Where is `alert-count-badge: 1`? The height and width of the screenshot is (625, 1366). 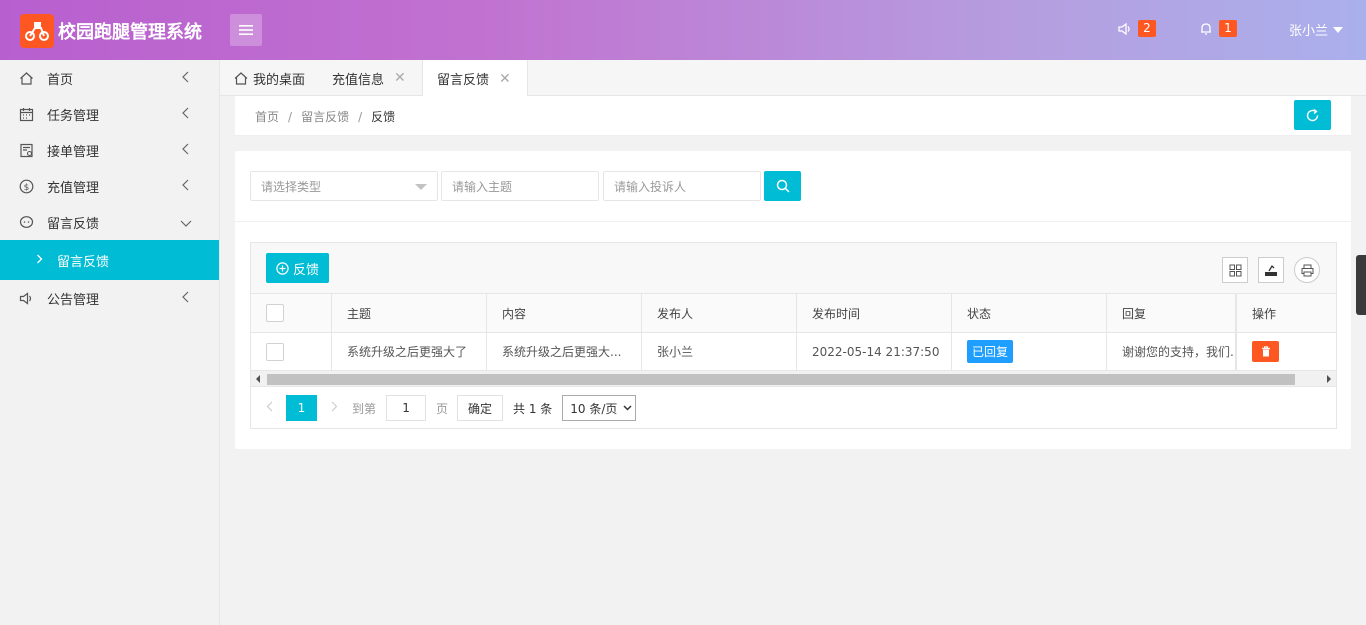
alert-count-badge: 1 is located at coordinates (1228, 28).